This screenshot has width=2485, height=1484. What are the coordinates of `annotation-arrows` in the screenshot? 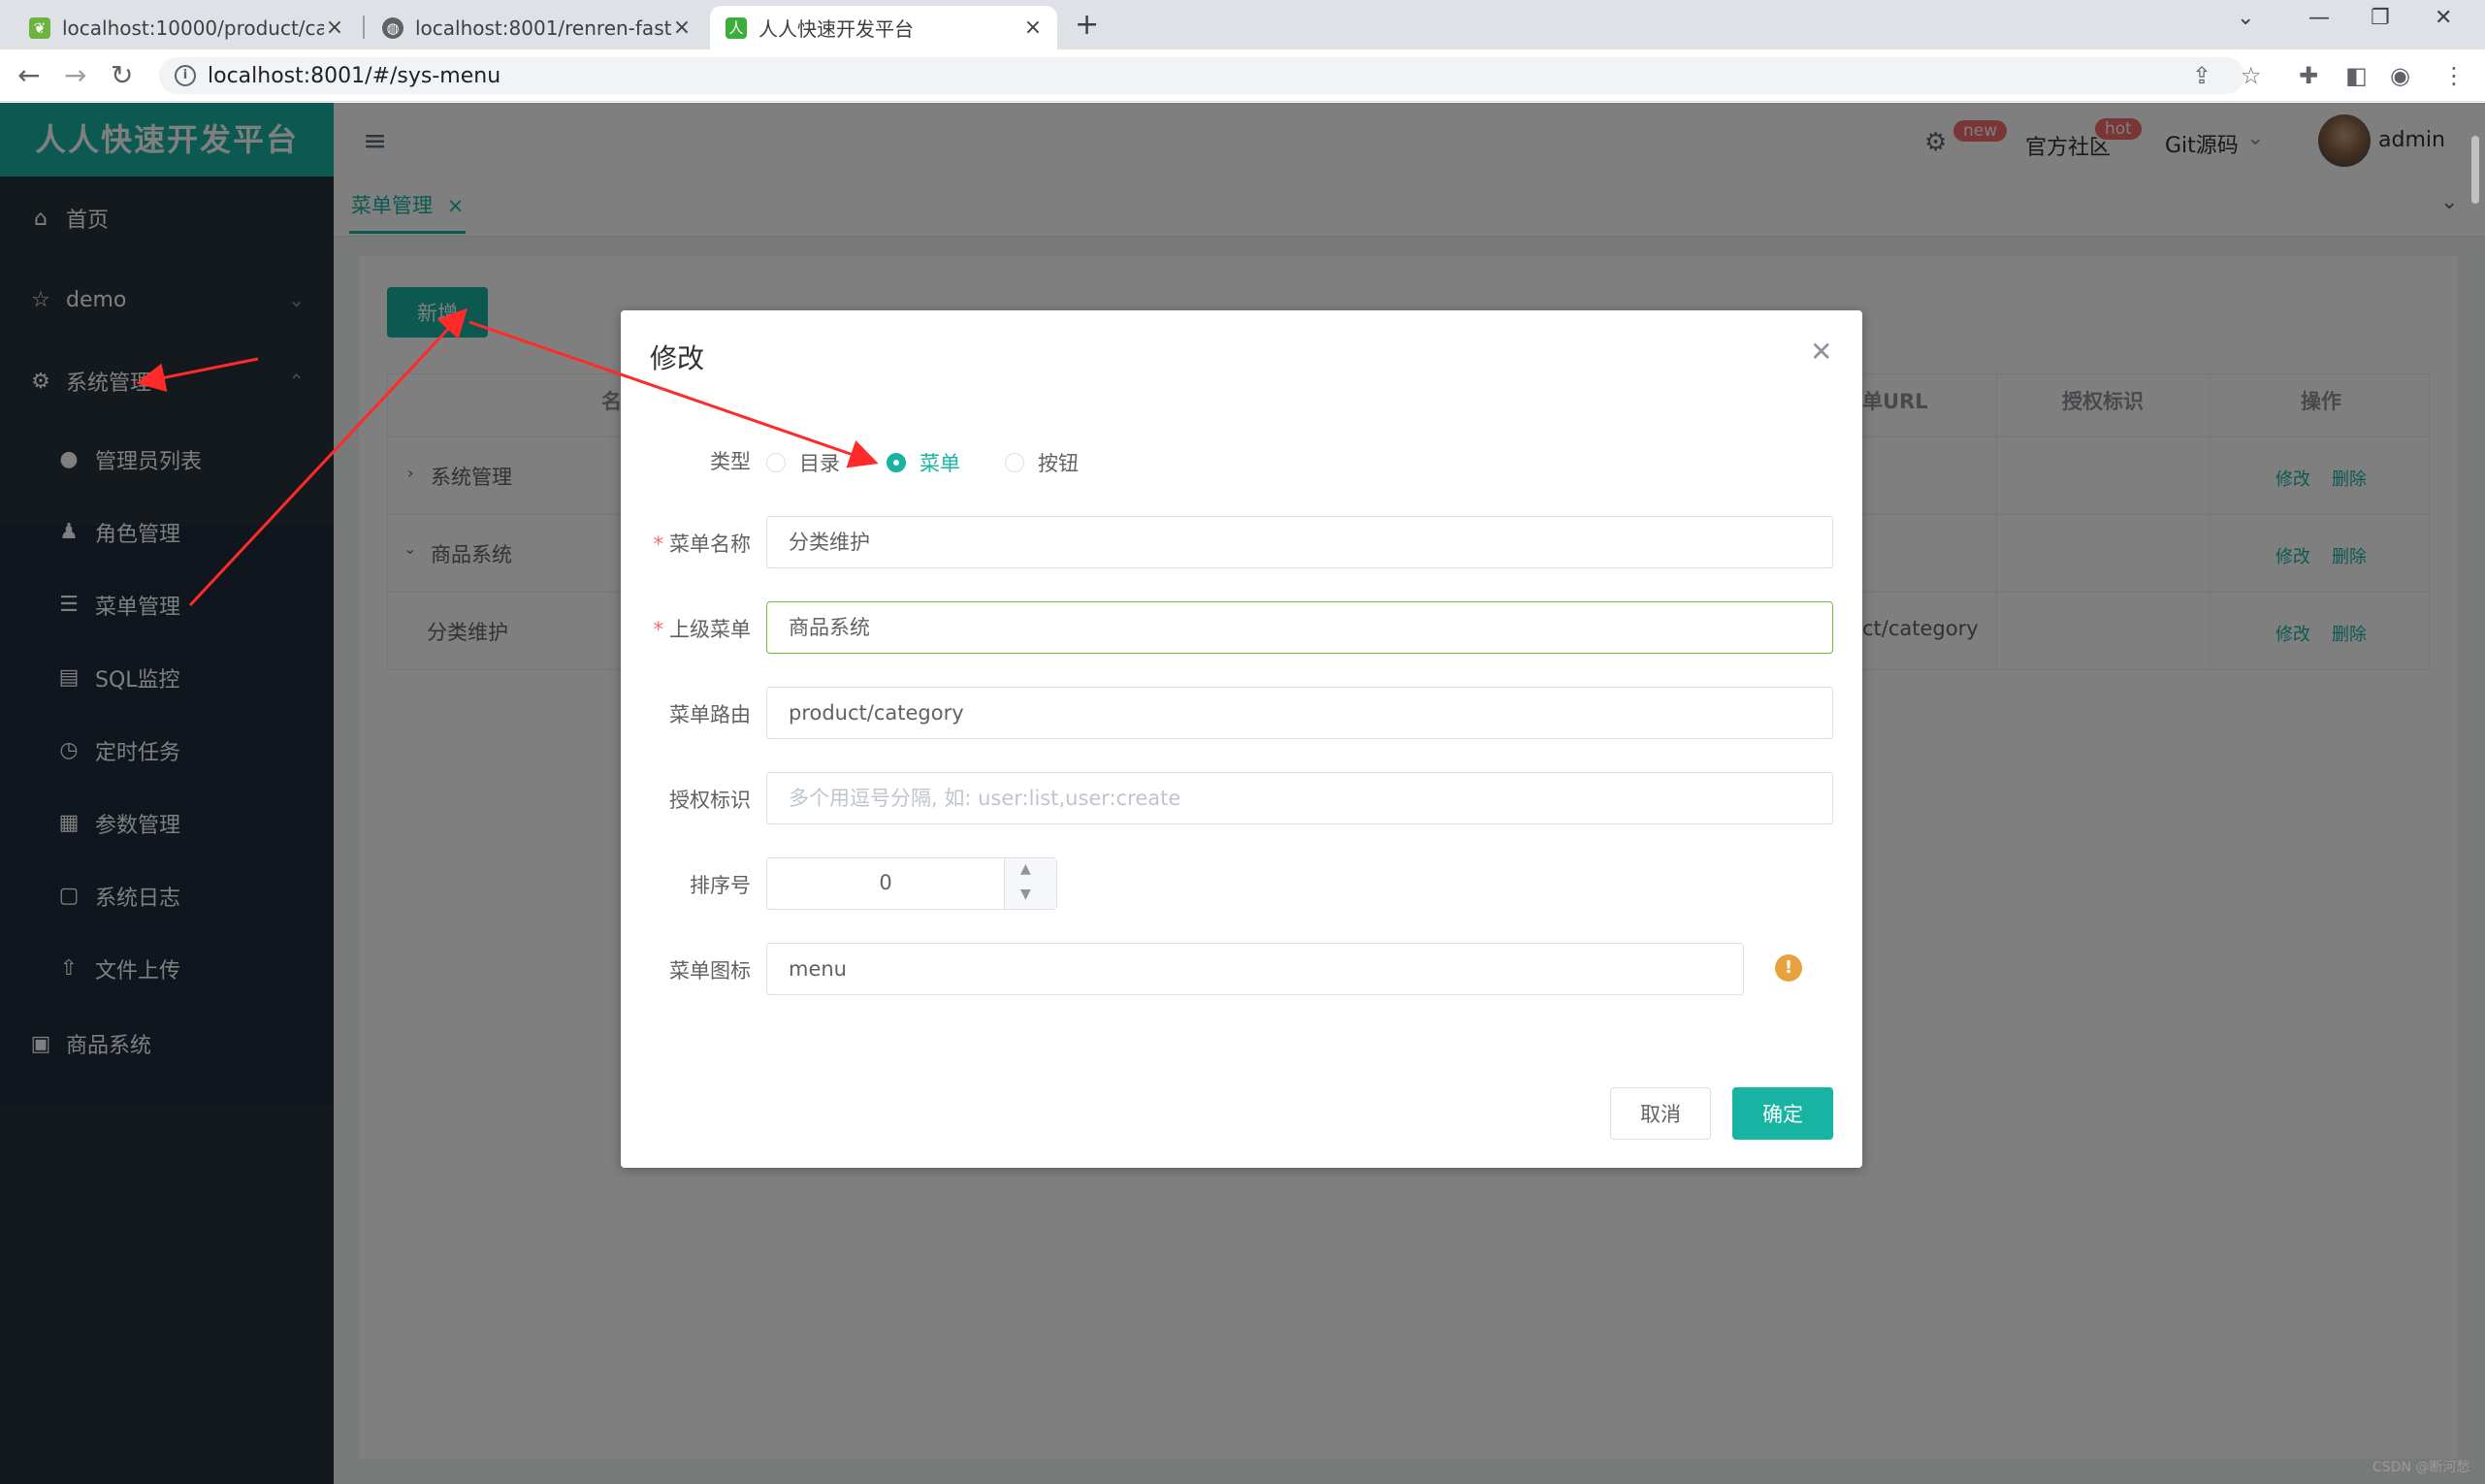 It's located at (507, 457).